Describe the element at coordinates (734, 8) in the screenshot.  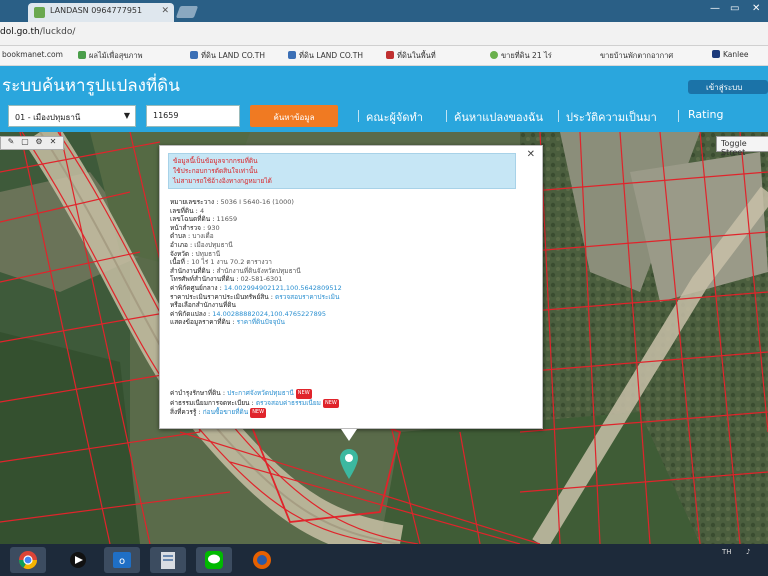
I see `maximize-icon: ▭` at that location.